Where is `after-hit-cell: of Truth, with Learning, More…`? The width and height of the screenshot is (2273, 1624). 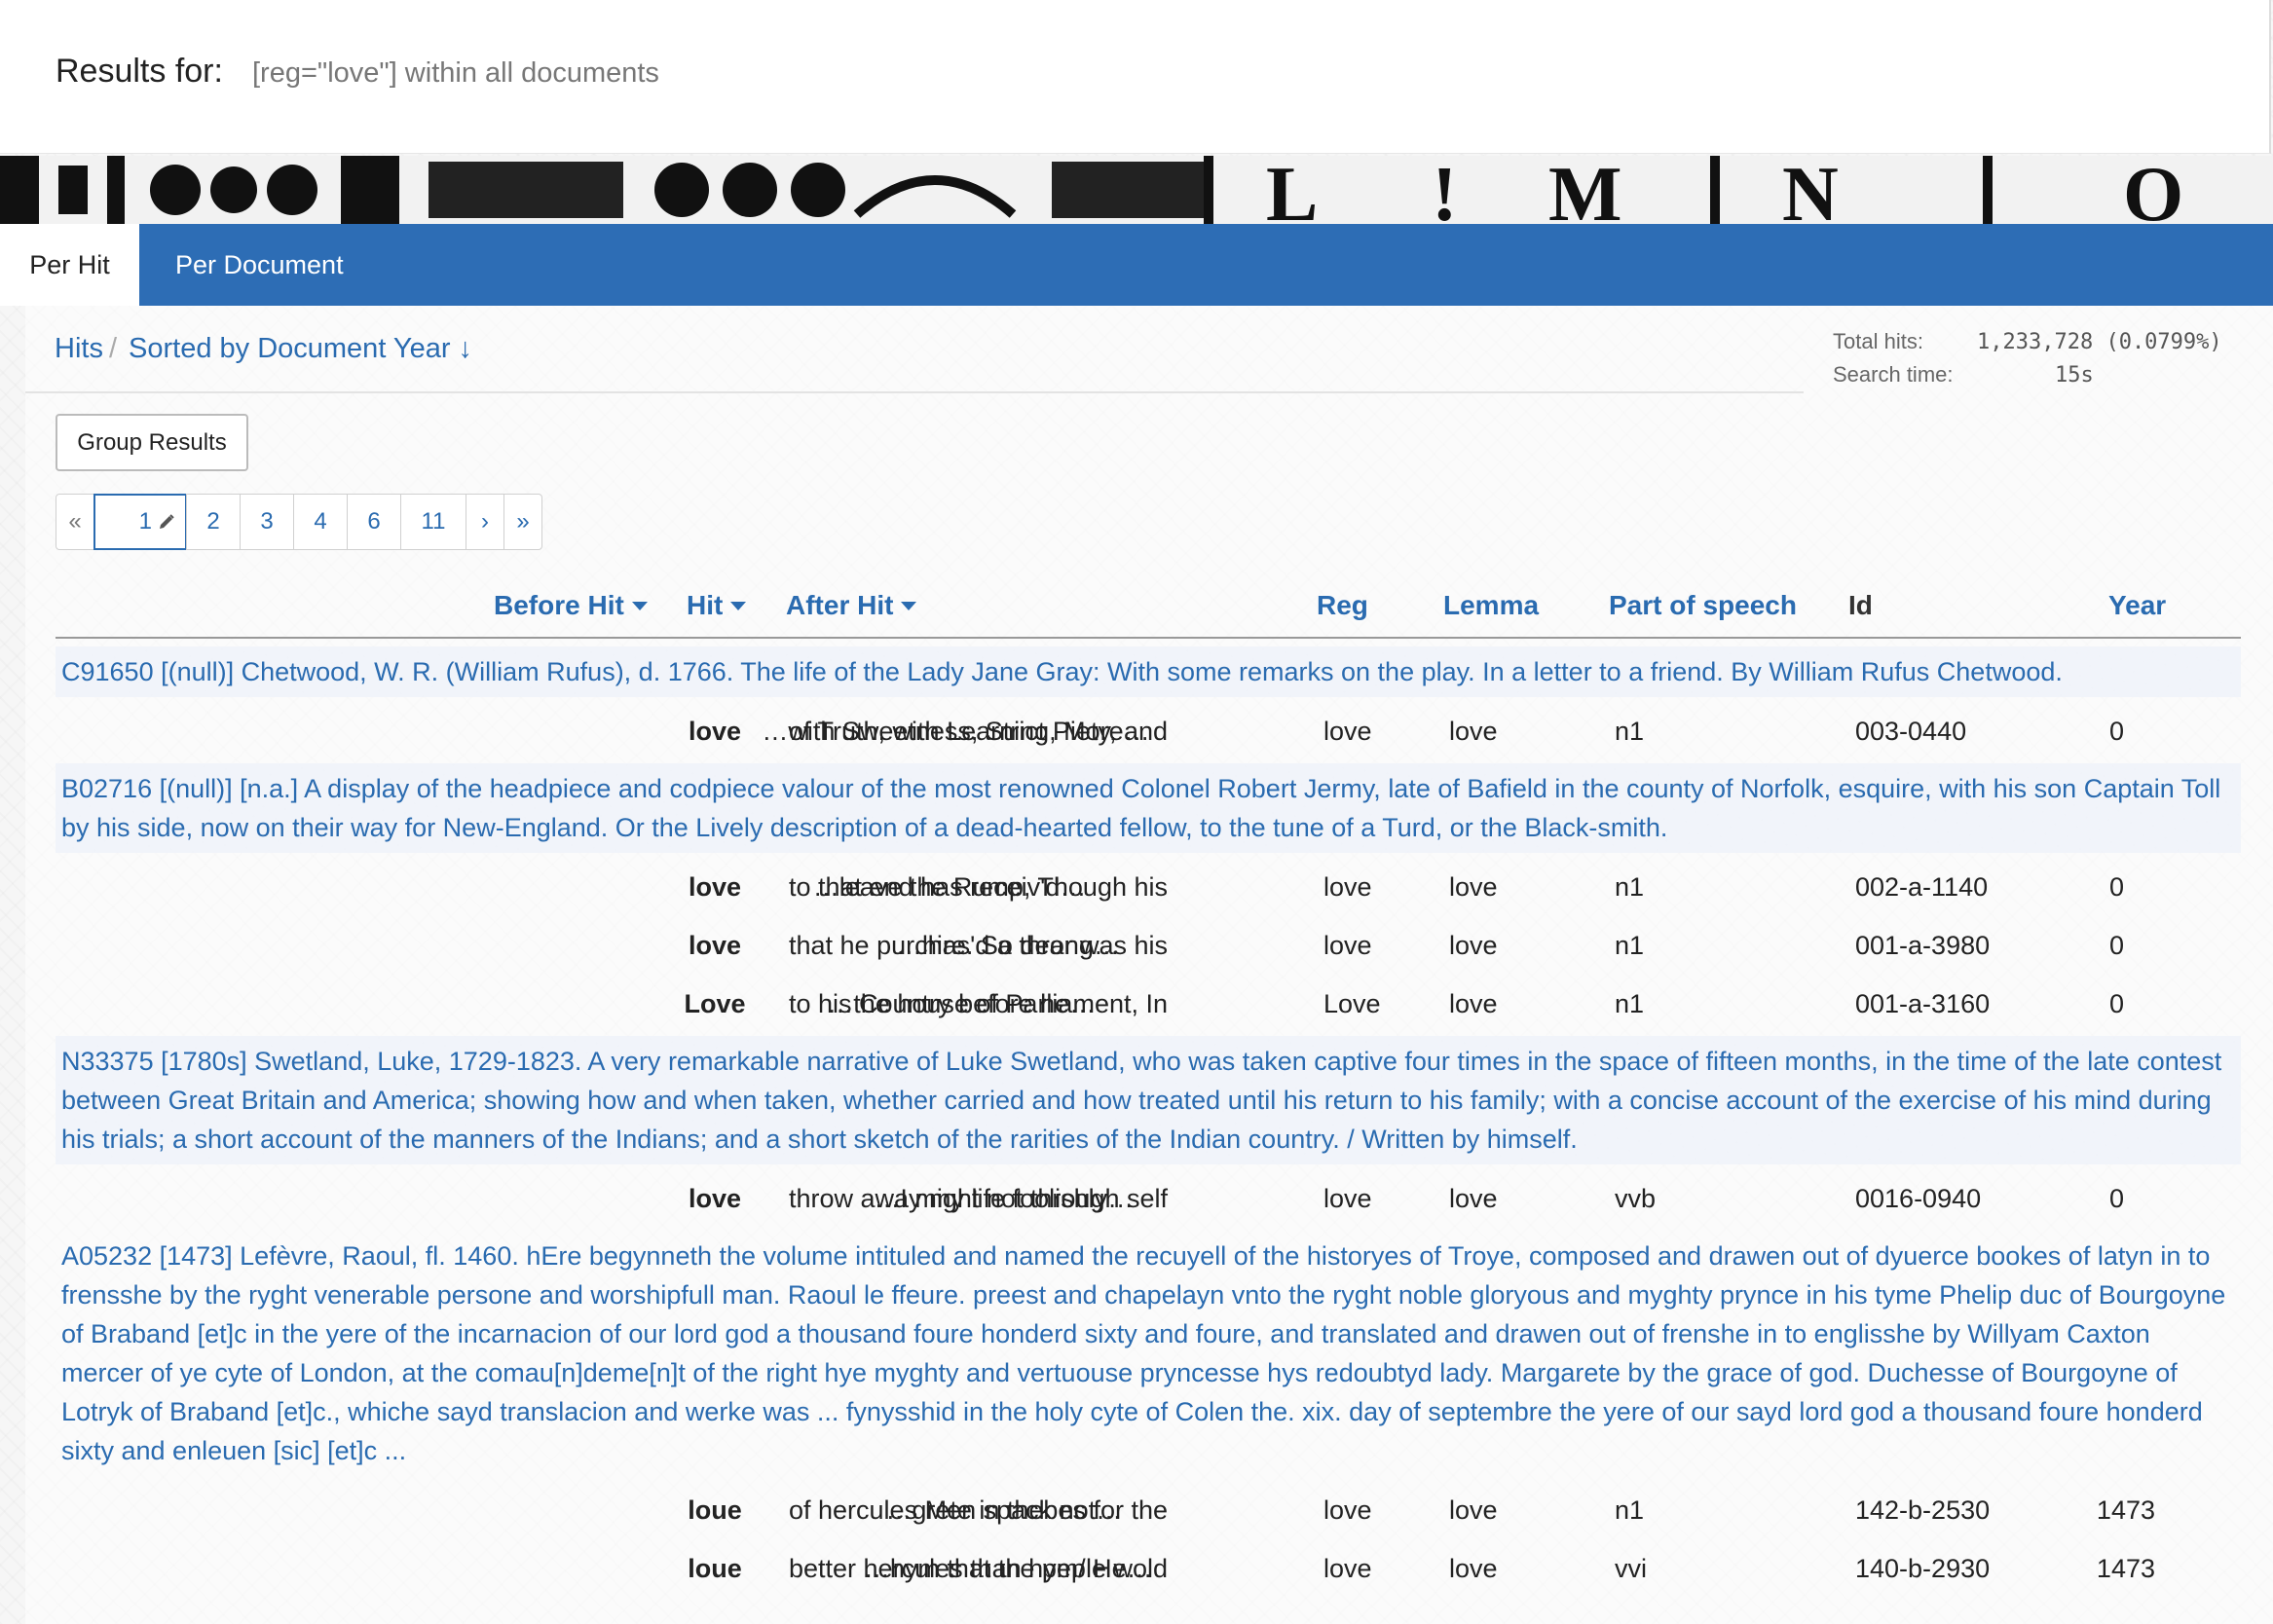 after-hit-cell: of Truth, with Learning, More… is located at coordinates (969, 731).